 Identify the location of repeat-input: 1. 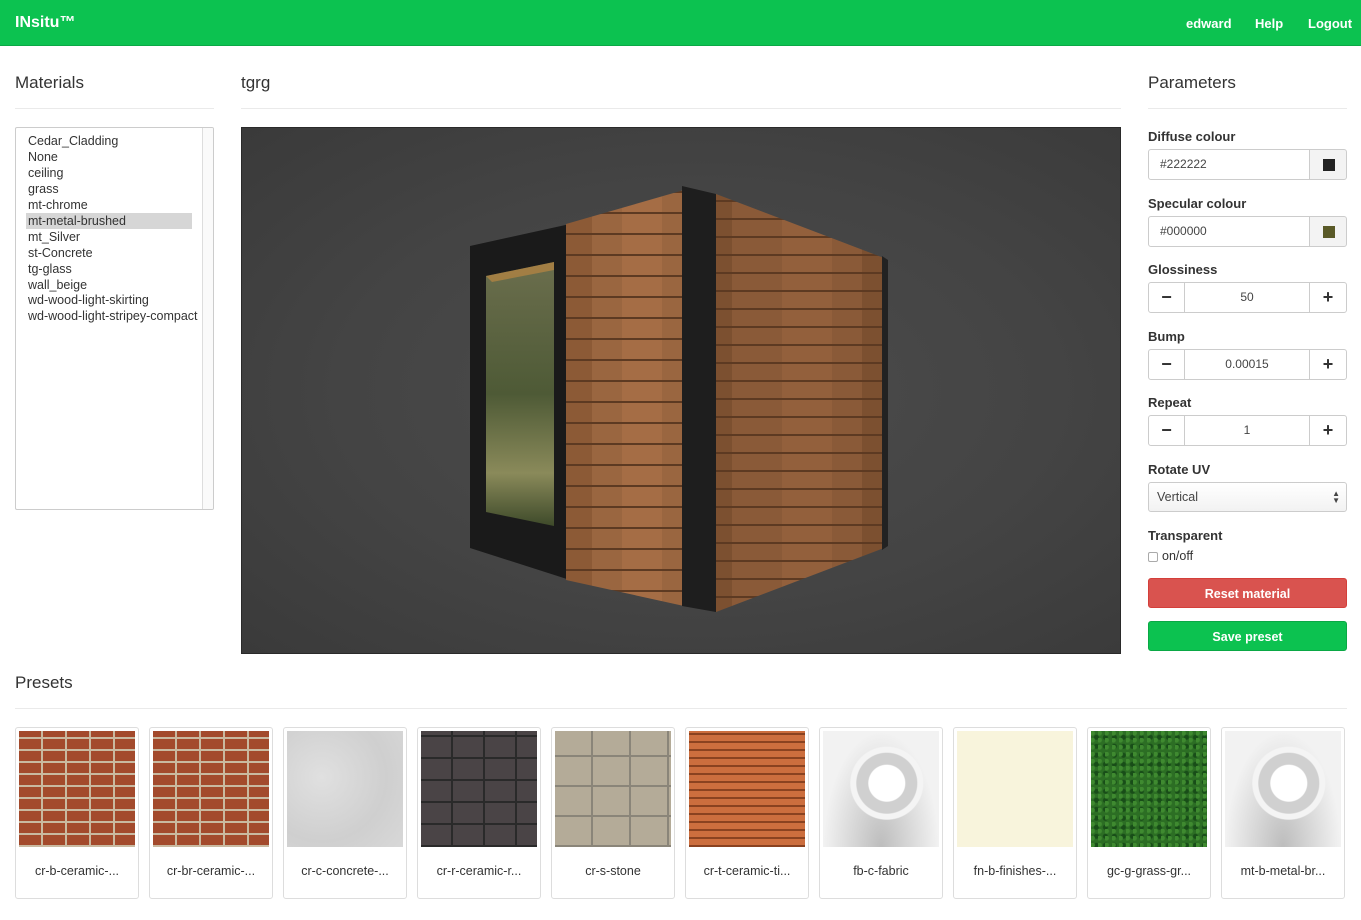
(1247, 430).